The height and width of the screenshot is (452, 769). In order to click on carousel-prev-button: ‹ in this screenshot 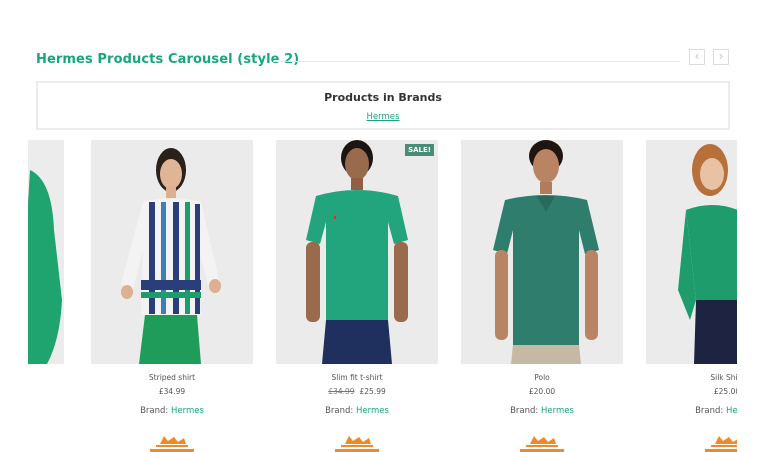, I will do `click(697, 57)`.